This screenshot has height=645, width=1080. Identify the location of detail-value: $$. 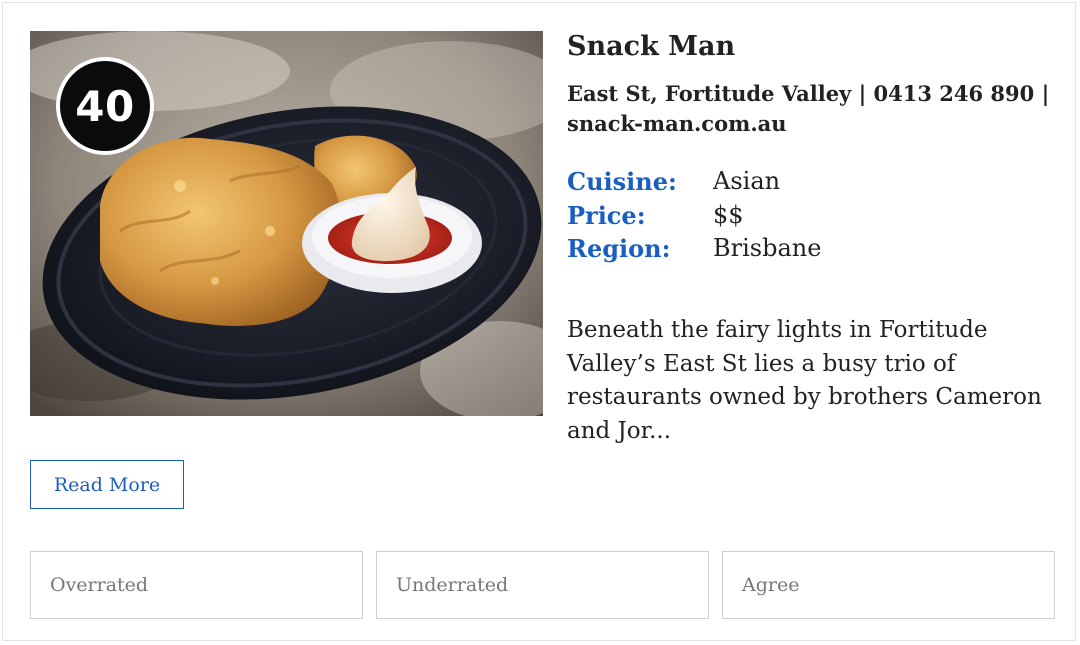
(728, 214).